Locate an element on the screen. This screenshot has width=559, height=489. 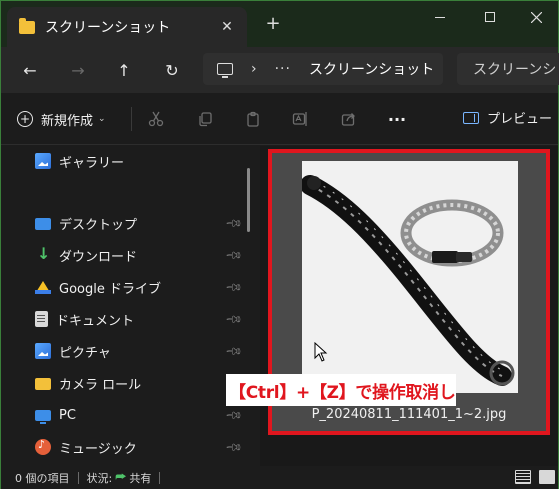
rename-icon is located at coordinates (300, 119).